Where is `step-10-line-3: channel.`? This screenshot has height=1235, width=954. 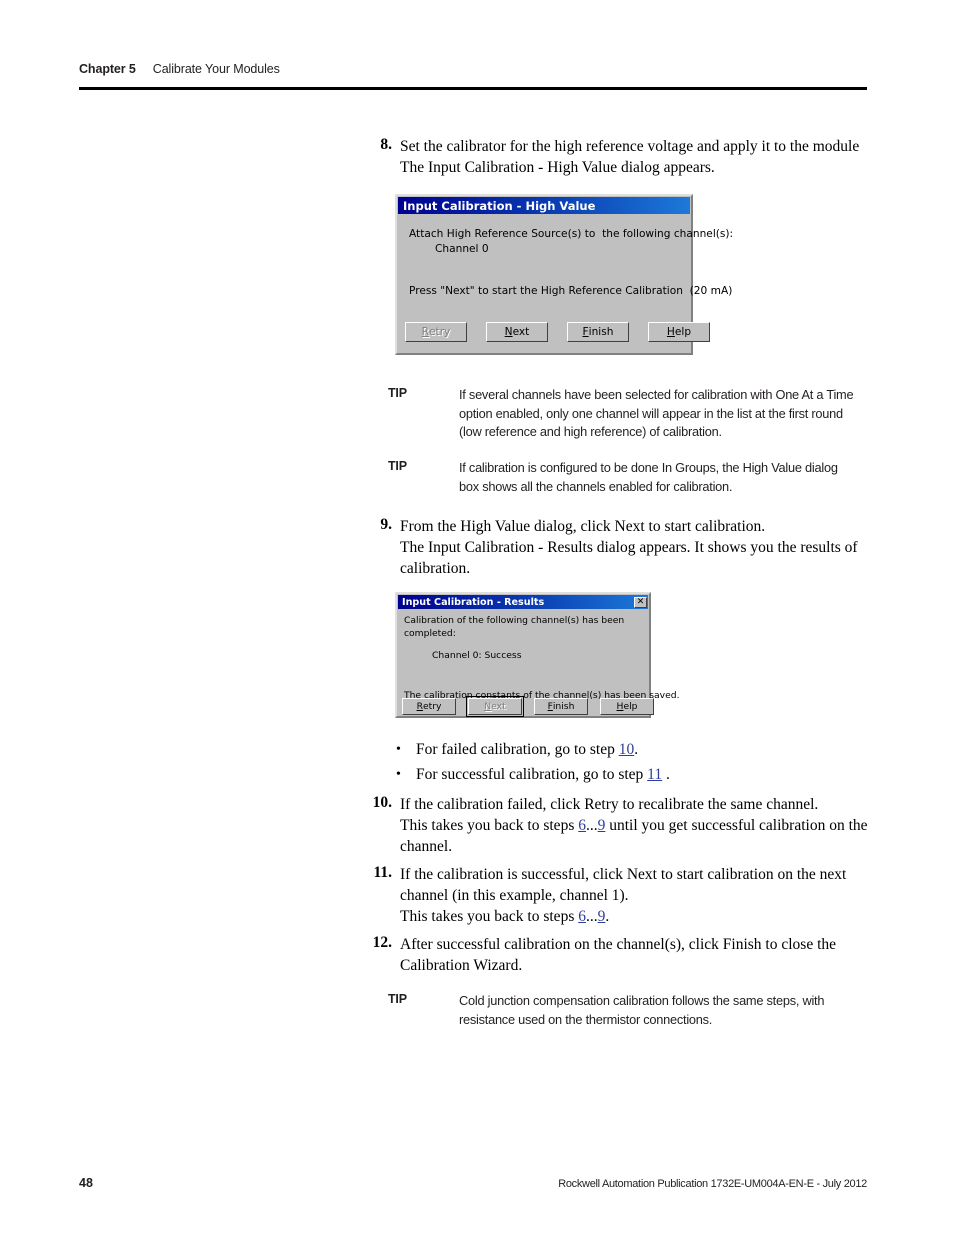
step-10-line-3: channel. is located at coordinates (426, 846).